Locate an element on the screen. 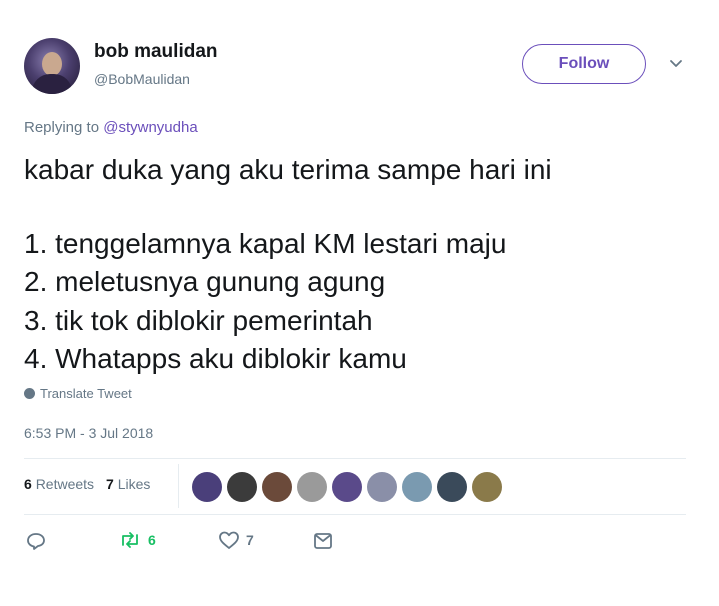 The width and height of the screenshot is (719, 606). avatar is located at coordinates (52, 66).